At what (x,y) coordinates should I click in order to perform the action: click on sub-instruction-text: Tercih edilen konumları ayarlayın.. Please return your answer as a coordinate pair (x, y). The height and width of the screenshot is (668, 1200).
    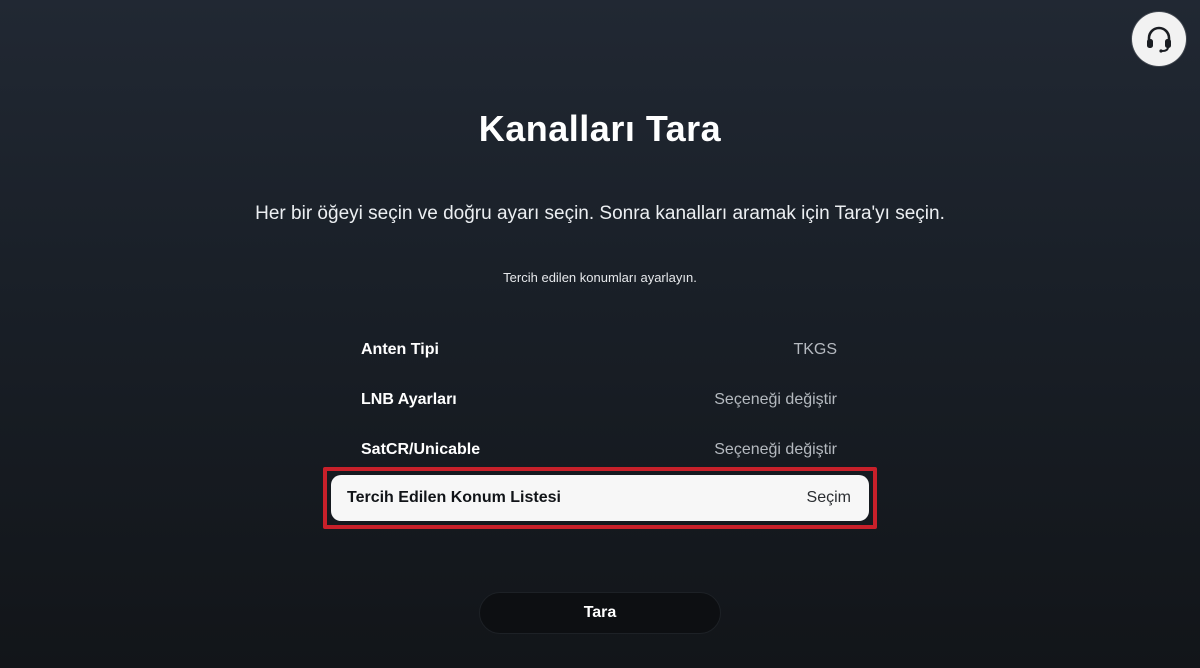
    Looking at the image, I should click on (600, 277).